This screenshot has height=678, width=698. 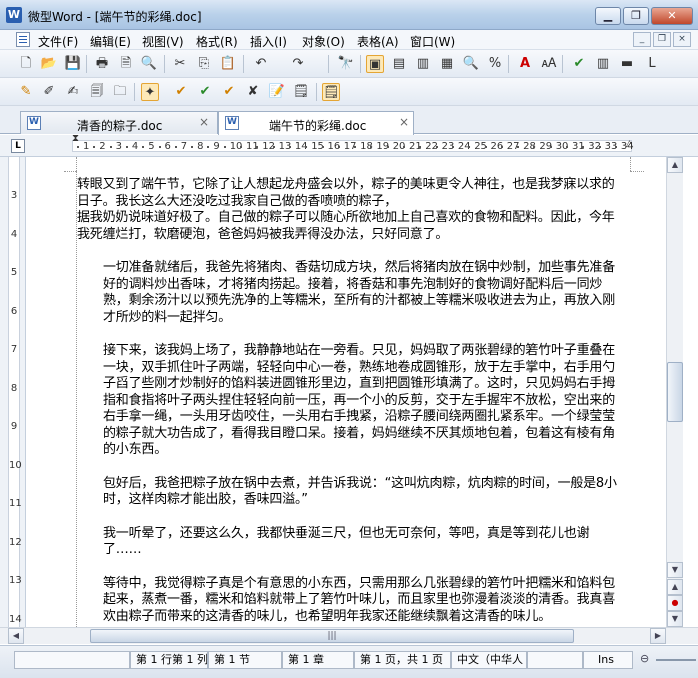 What do you see at coordinates (316, 123) in the screenshot?
I see `tab-端午节的彩绳: 端午节的彩绳.doc ×` at bounding box center [316, 123].